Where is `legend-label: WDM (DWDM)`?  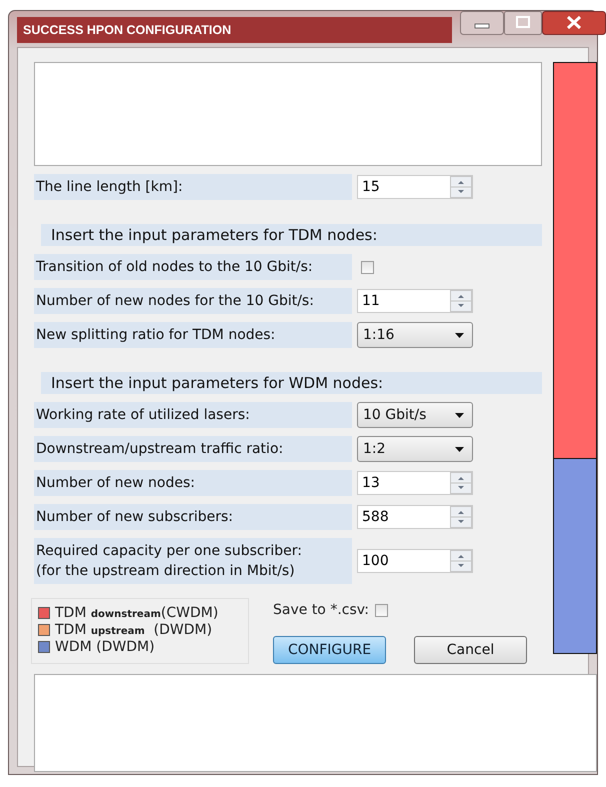 legend-label: WDM (DWDM) is located at coordinates (105, 647).